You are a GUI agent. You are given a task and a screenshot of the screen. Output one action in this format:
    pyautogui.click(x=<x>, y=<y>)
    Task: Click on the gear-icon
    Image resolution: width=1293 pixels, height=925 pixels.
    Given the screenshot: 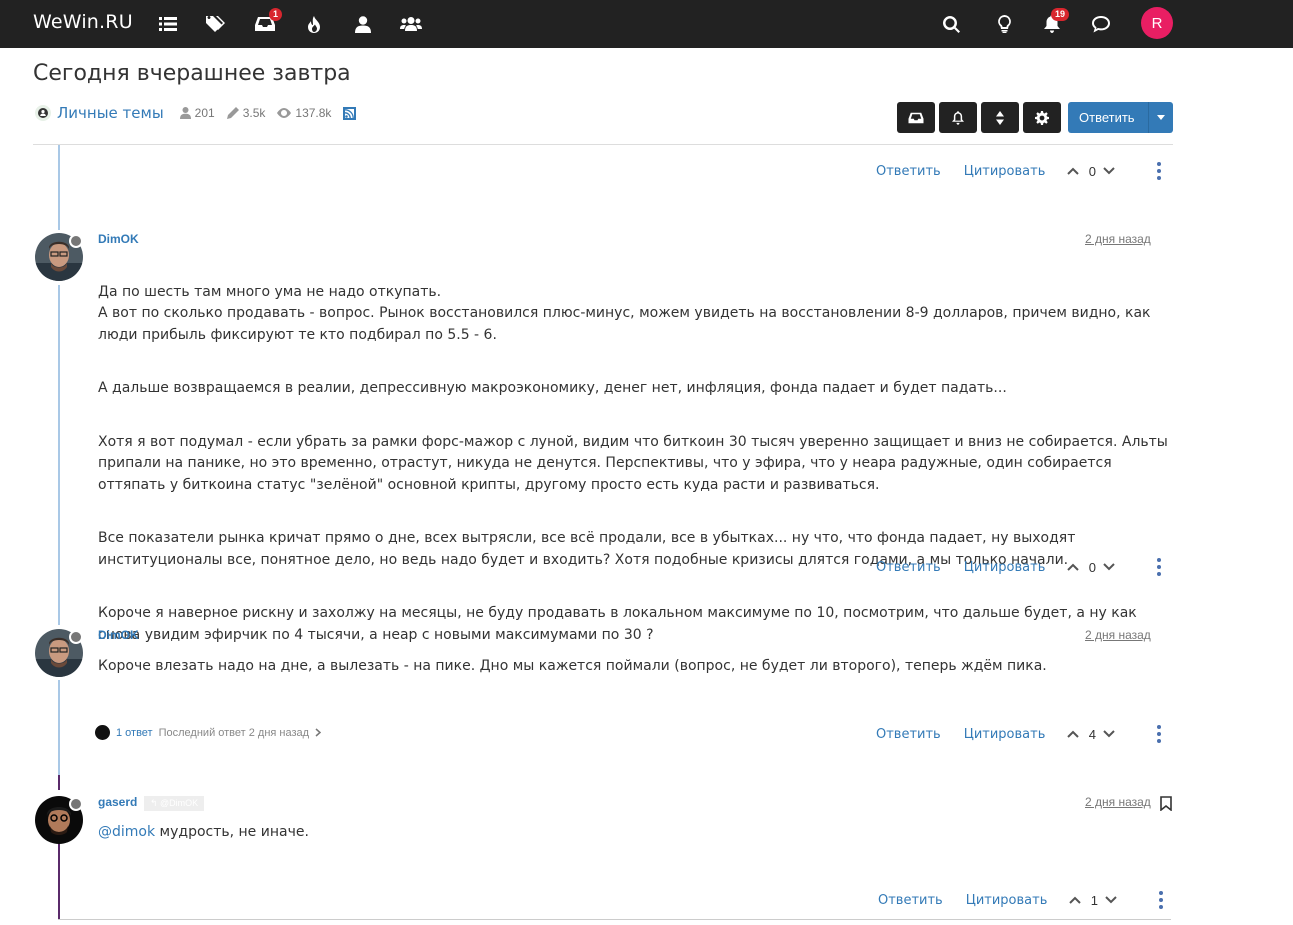 What is the action you would take?
    pyautogui.click(x=1042, y=117)
    